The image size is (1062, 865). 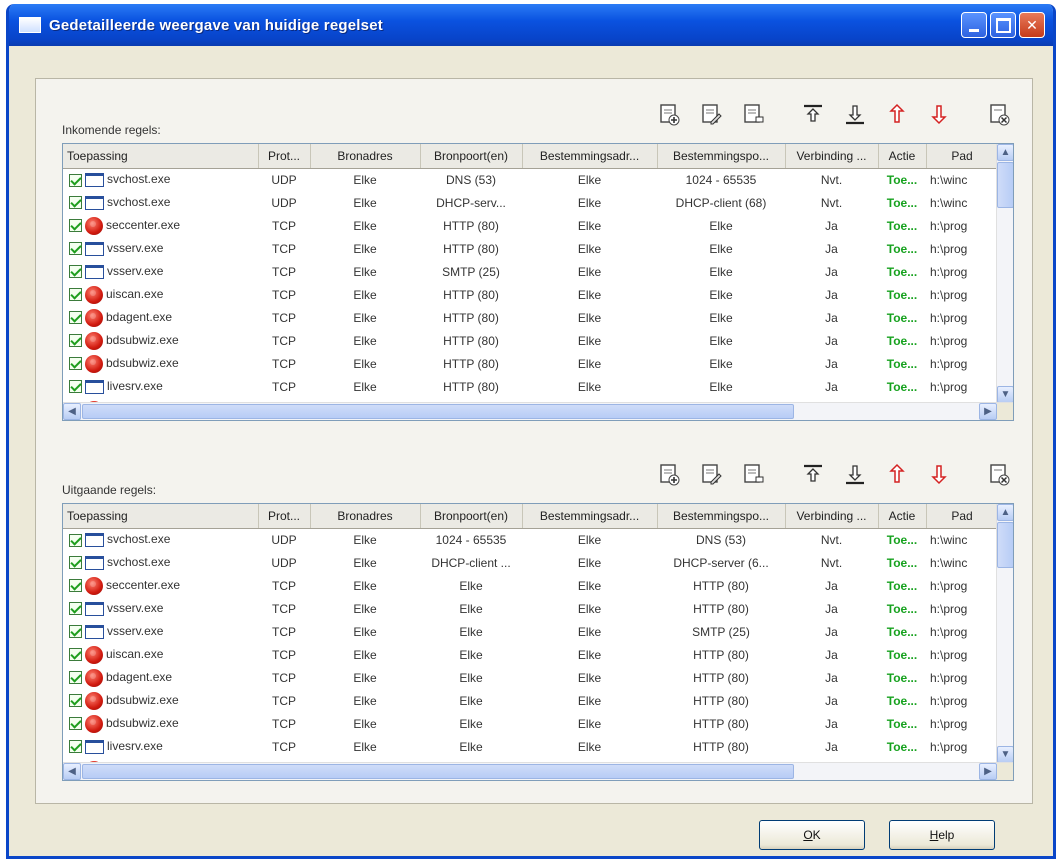 I want to click on minimize-button, so click(x=974, y=25).